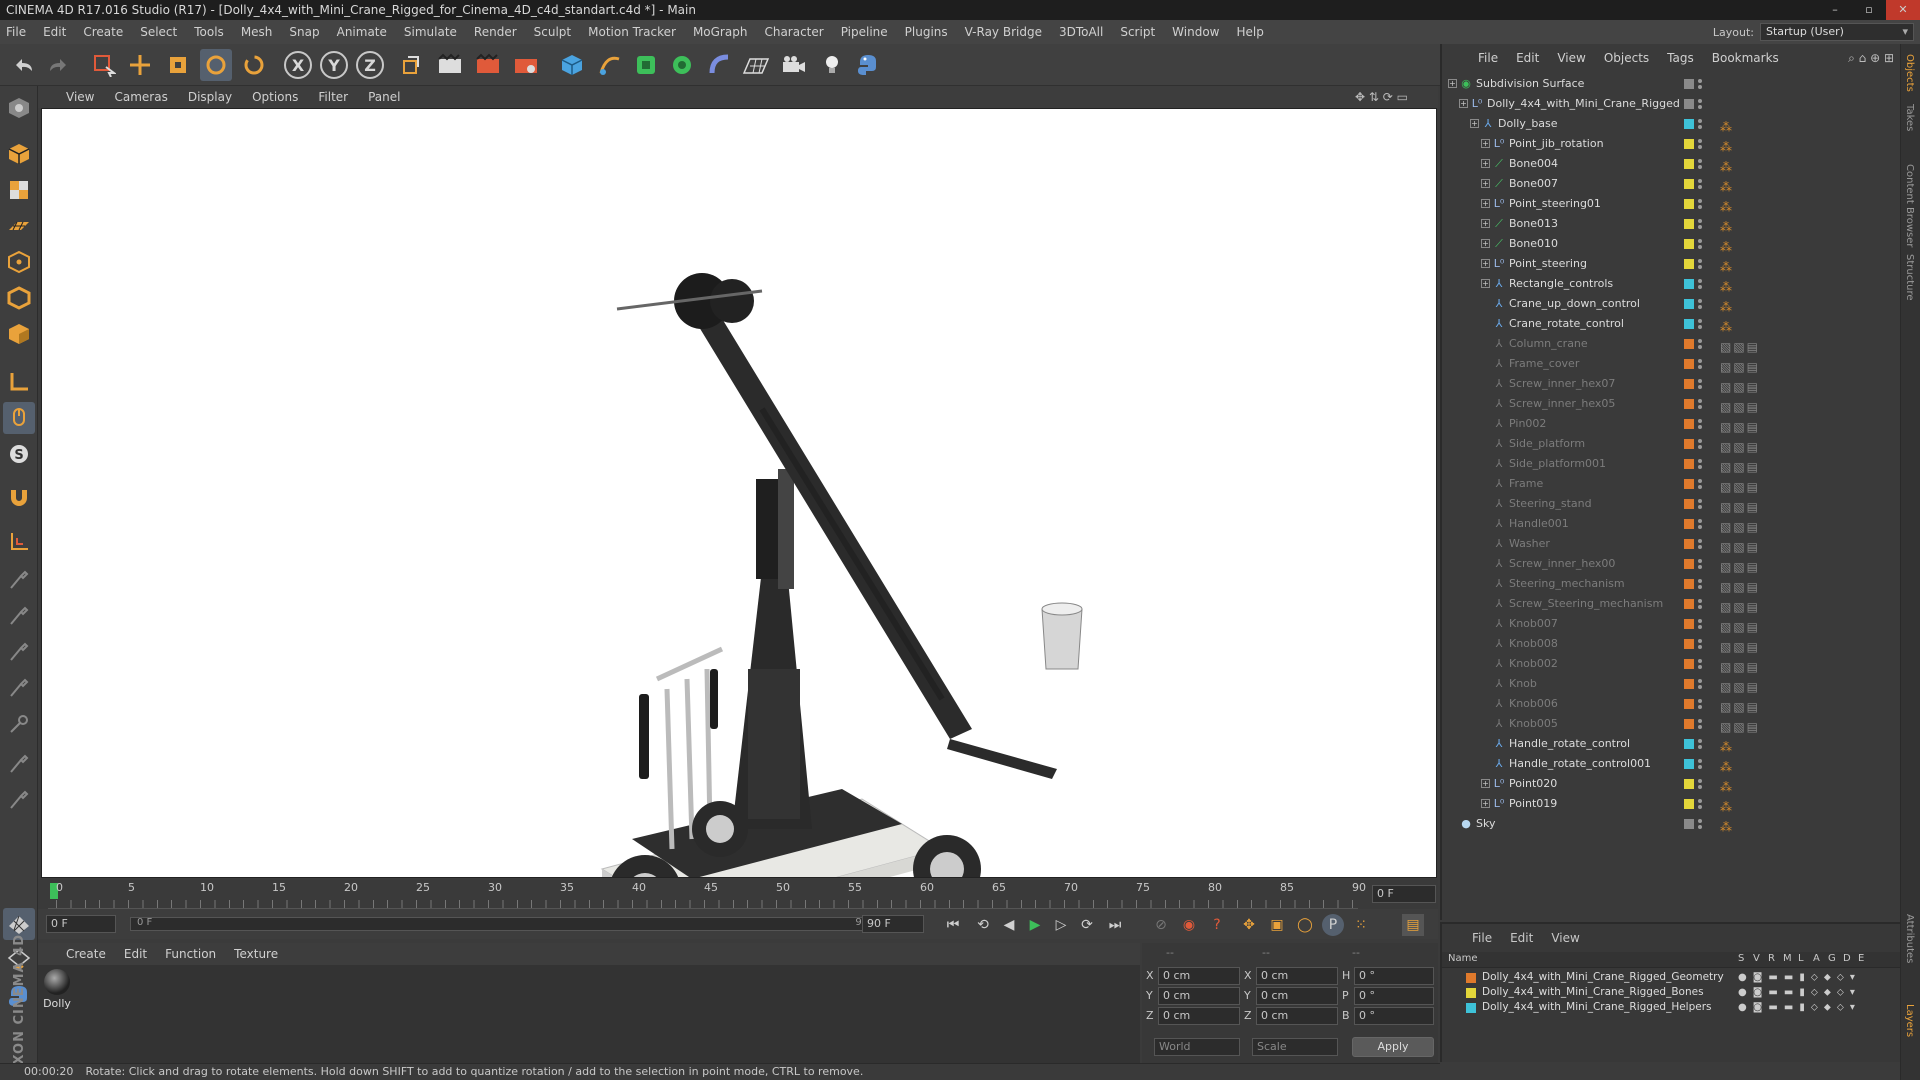  What do you see at coordinates (104, 65) in the screenshot?
I see `live-selection-icon` at bounding box center [104, 65].